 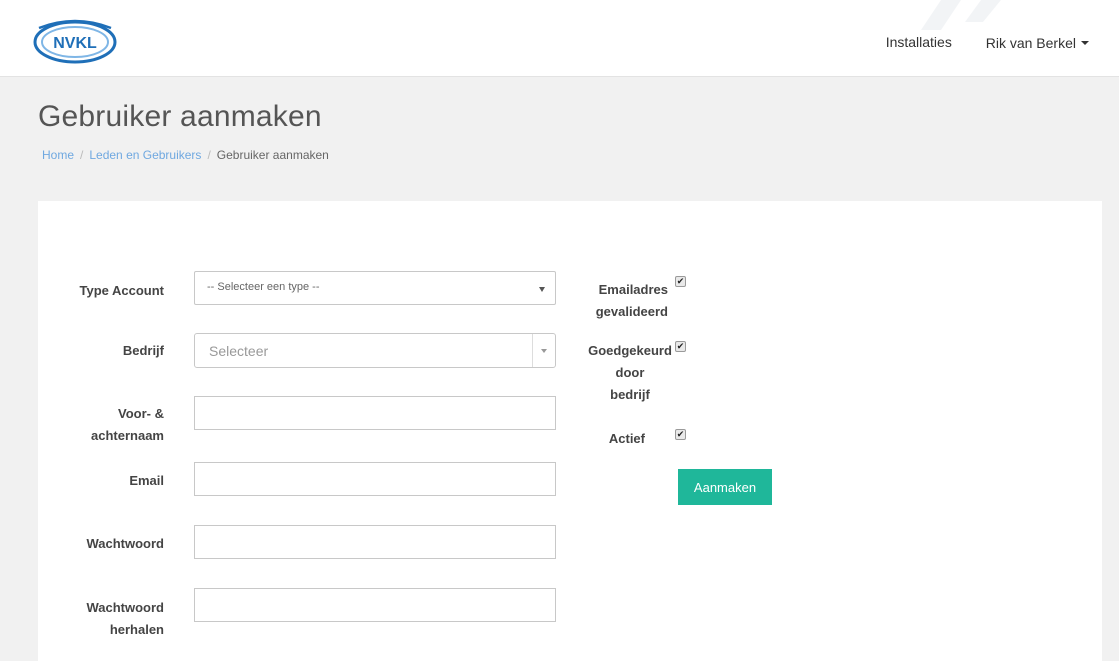 What do you see at coordinates (146, 480) in the screenshot?
I see `email-label: Email` at bounding box center [146, 480].